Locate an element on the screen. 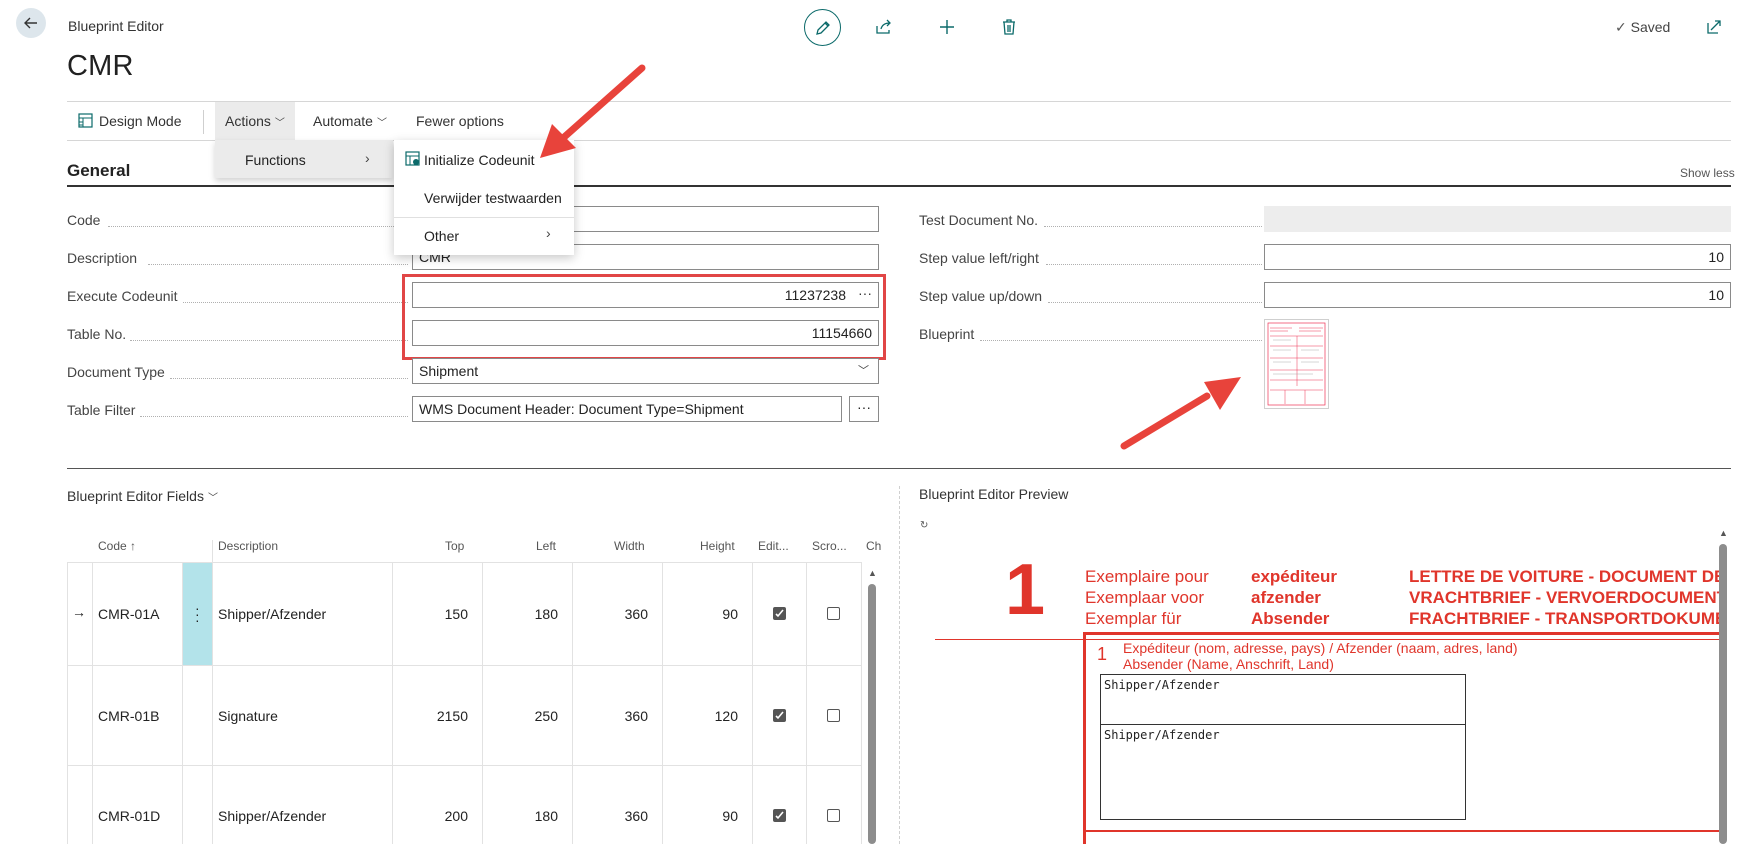 This screenshot has height=844, width=1738. annotation-arrow-menu is located at coordinates (593, 111).